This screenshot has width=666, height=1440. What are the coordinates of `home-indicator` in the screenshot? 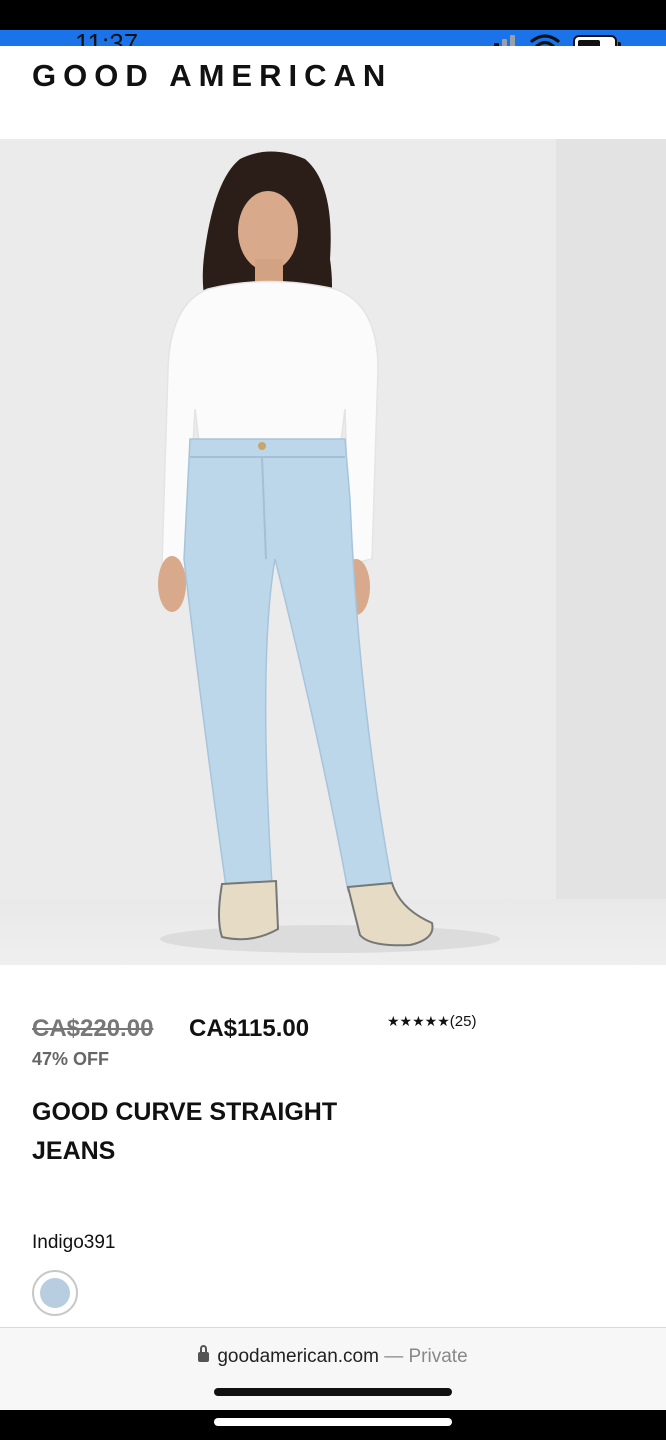 It's located at (333, 1392).